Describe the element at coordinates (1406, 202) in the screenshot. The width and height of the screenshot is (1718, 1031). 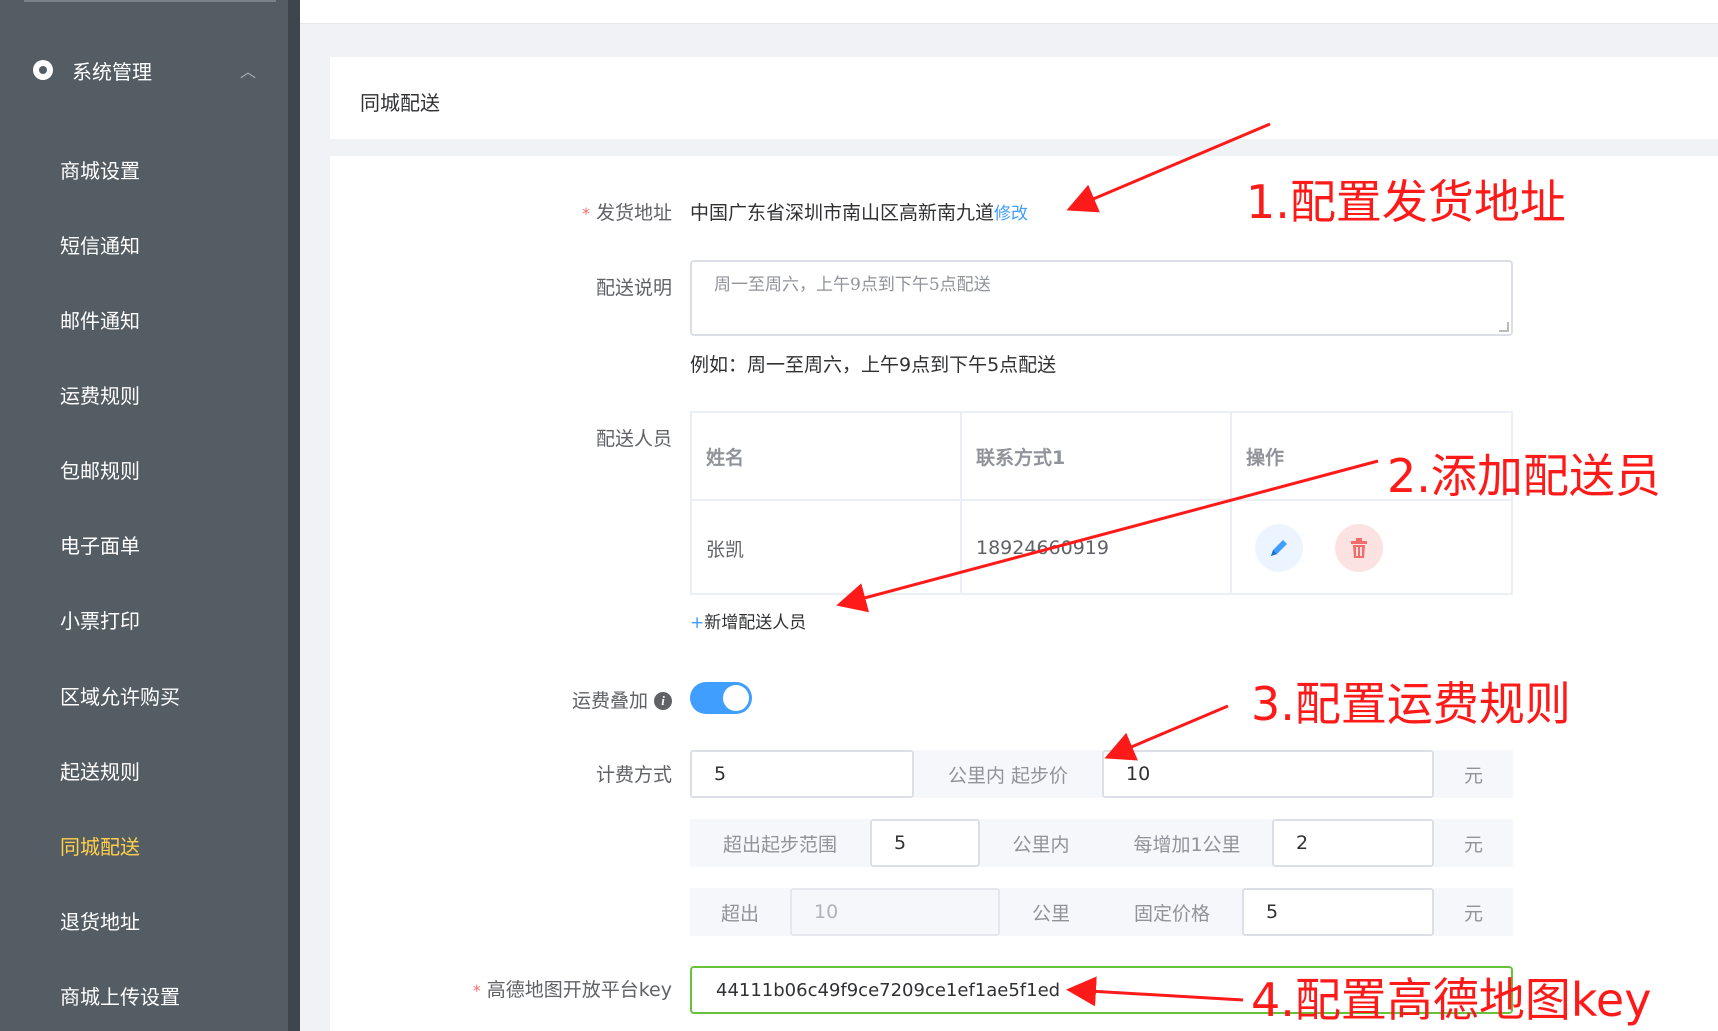
I see `annotation-step-1: 1.配置发货地址` at that location.